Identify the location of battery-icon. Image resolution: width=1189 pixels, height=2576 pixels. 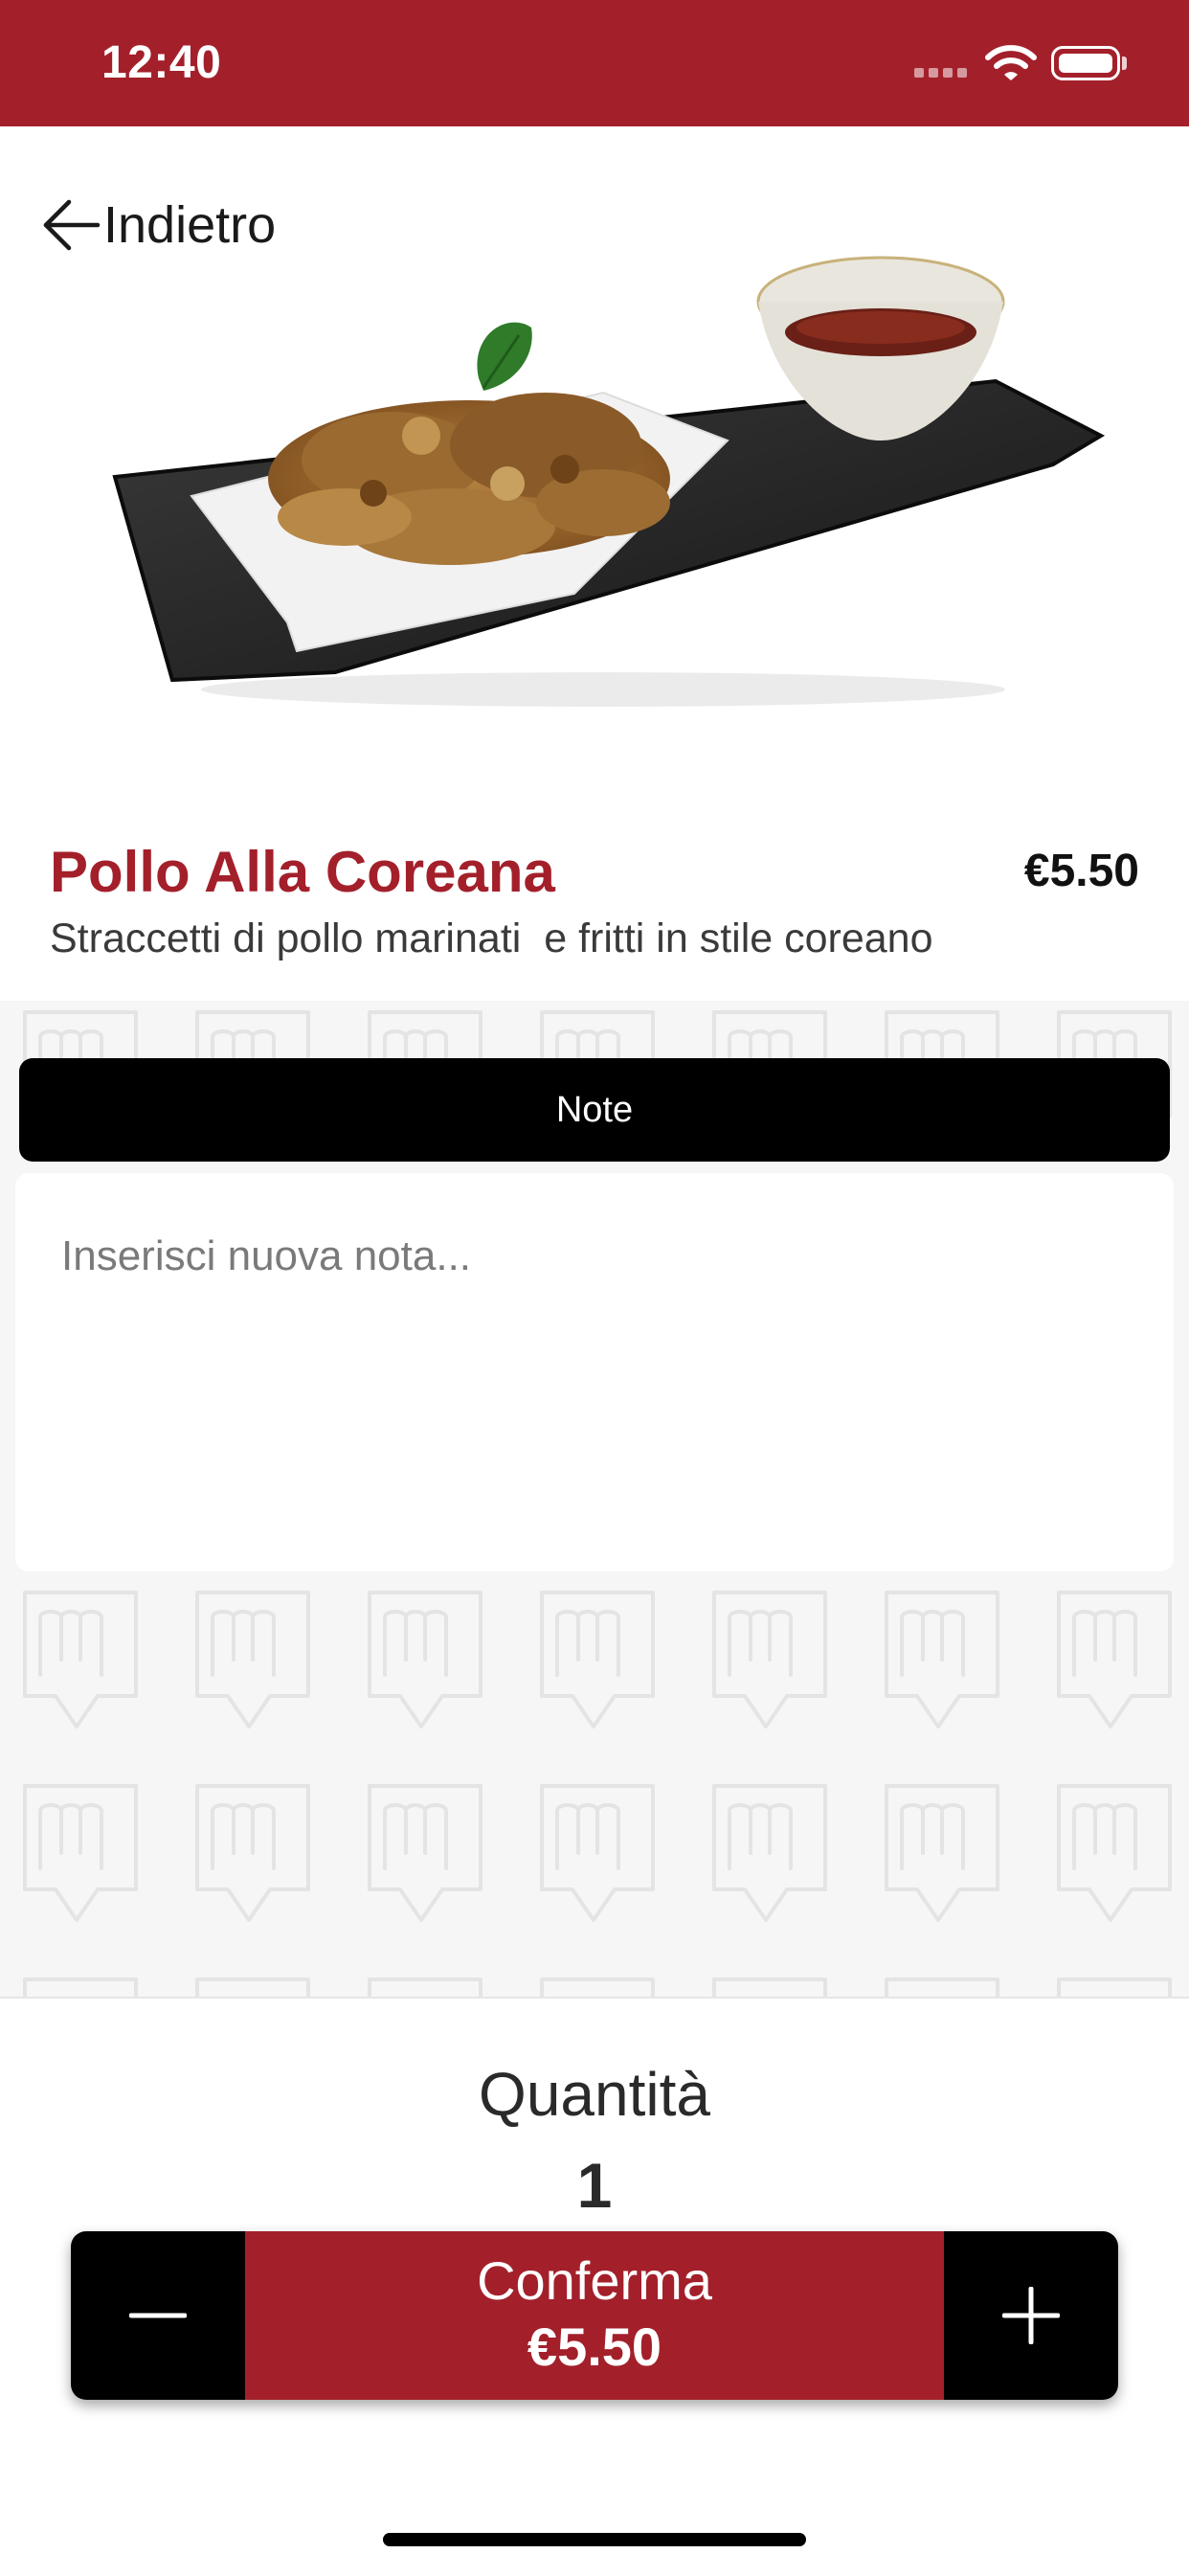
(1085, 63).